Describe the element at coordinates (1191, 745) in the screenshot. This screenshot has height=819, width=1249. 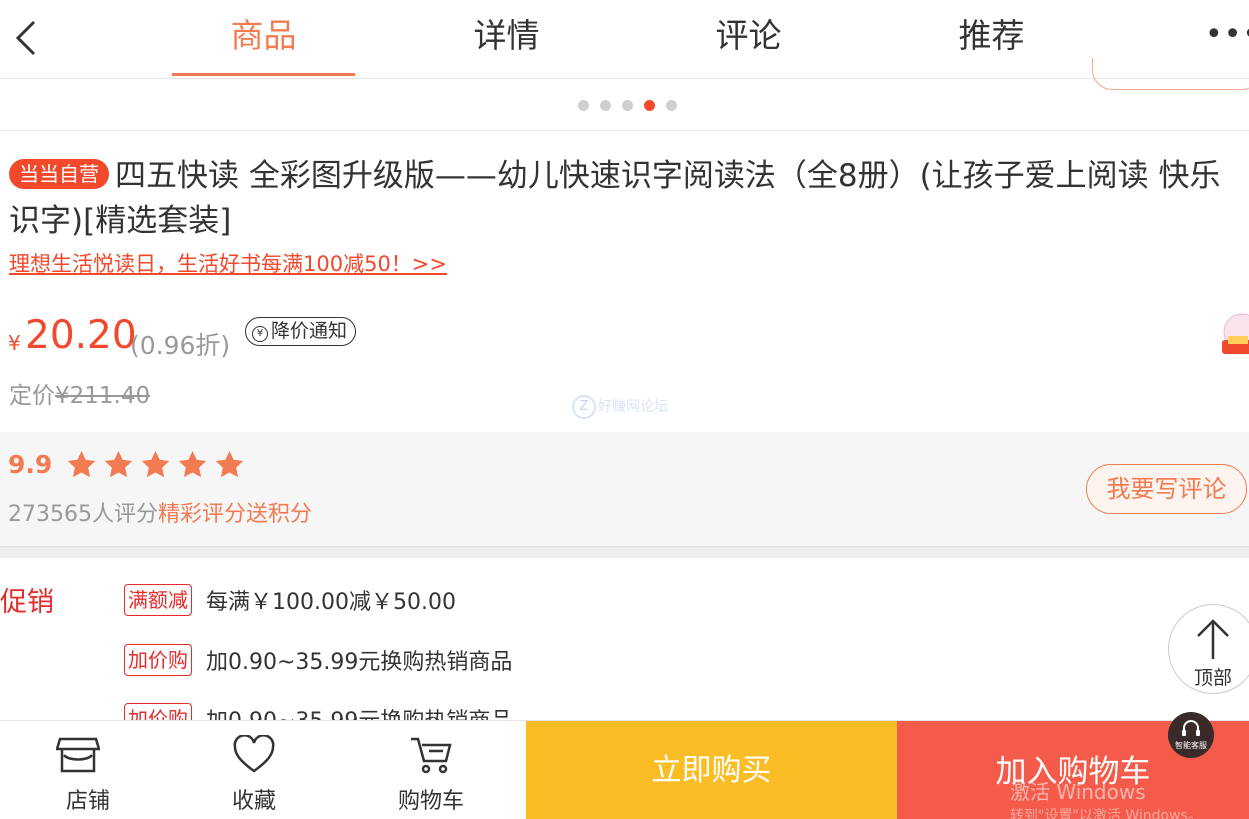
I see `customer-service-label: 智能客服` at that location.